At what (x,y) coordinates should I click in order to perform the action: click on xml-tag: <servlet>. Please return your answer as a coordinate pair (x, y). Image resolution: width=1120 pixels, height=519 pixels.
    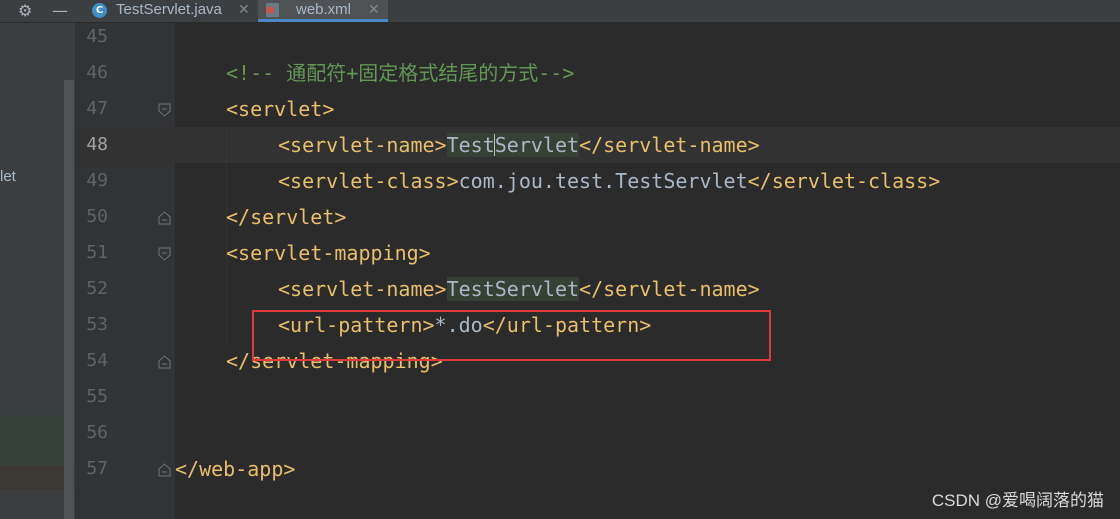
    Looking at the image, I should click on (280, 109).